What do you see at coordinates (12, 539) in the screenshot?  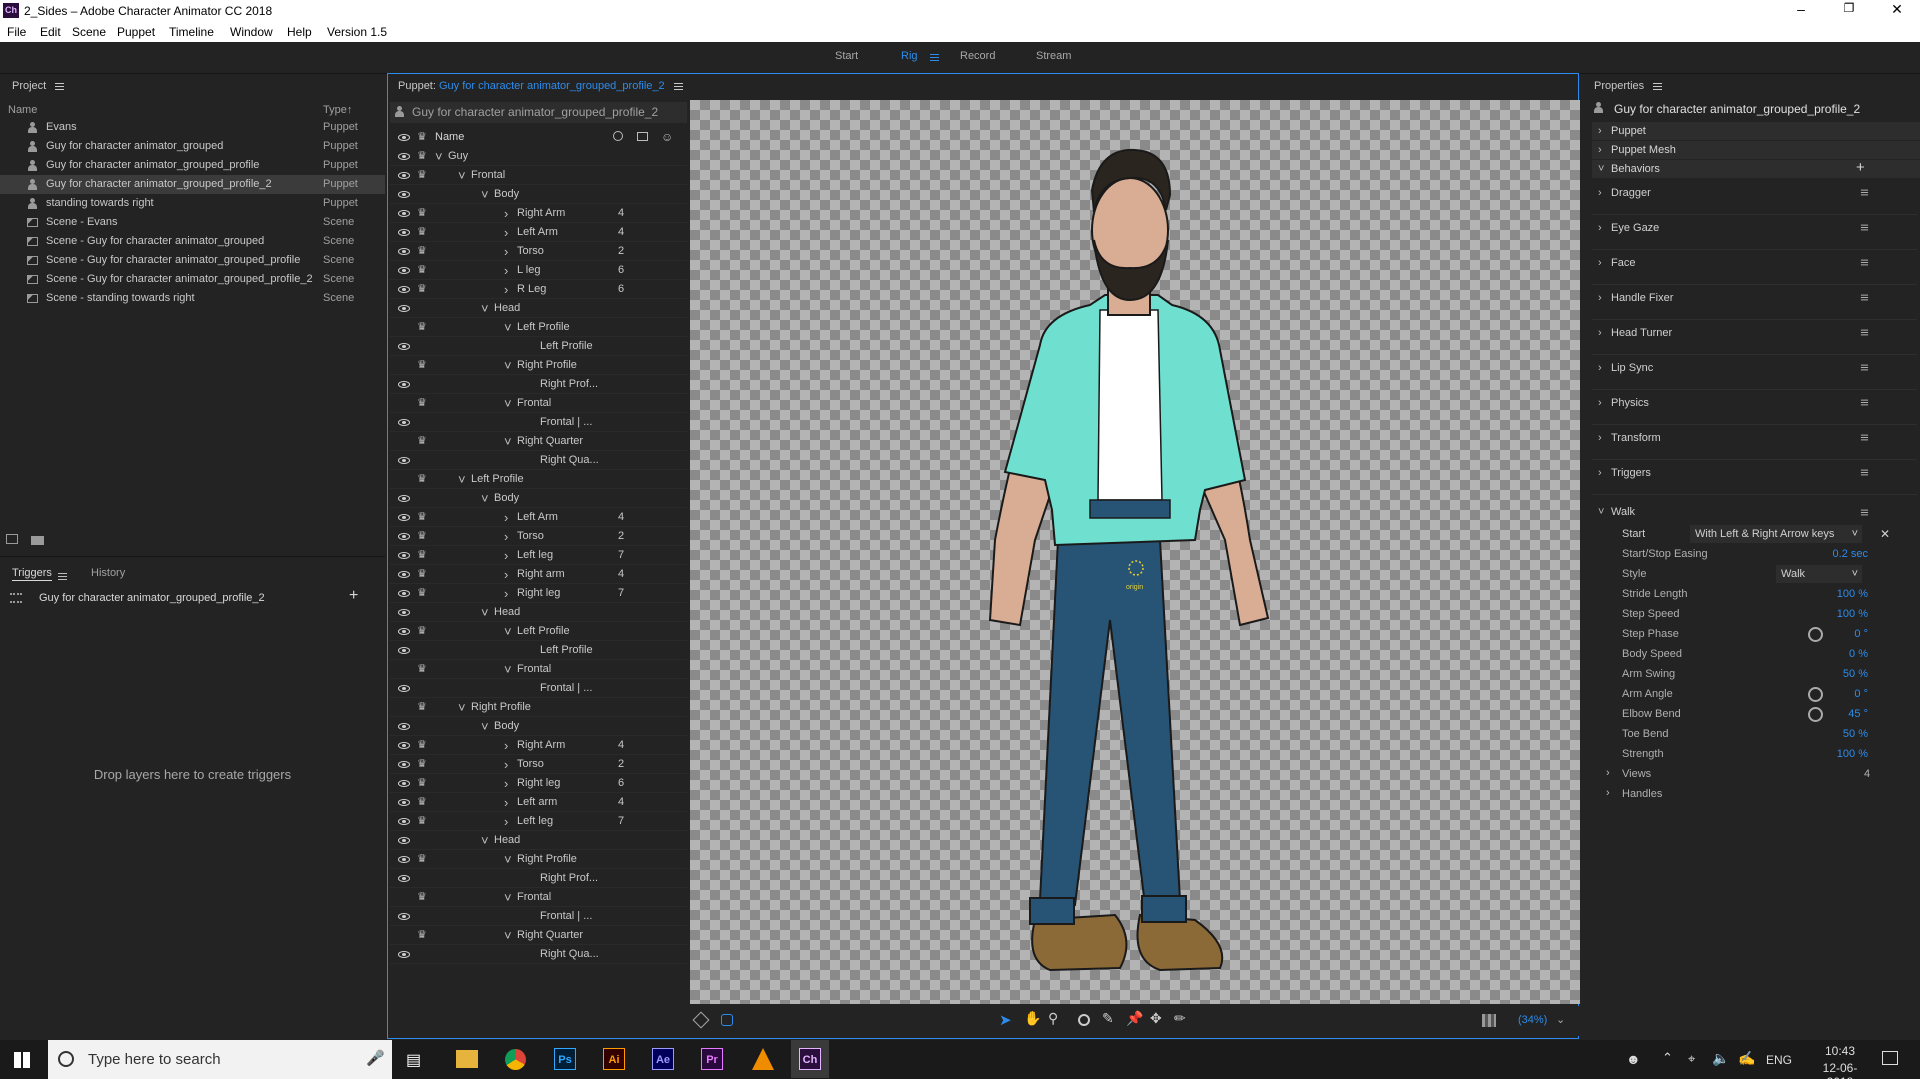 I see `new-scene-icon` at bounding box center [12, 539].